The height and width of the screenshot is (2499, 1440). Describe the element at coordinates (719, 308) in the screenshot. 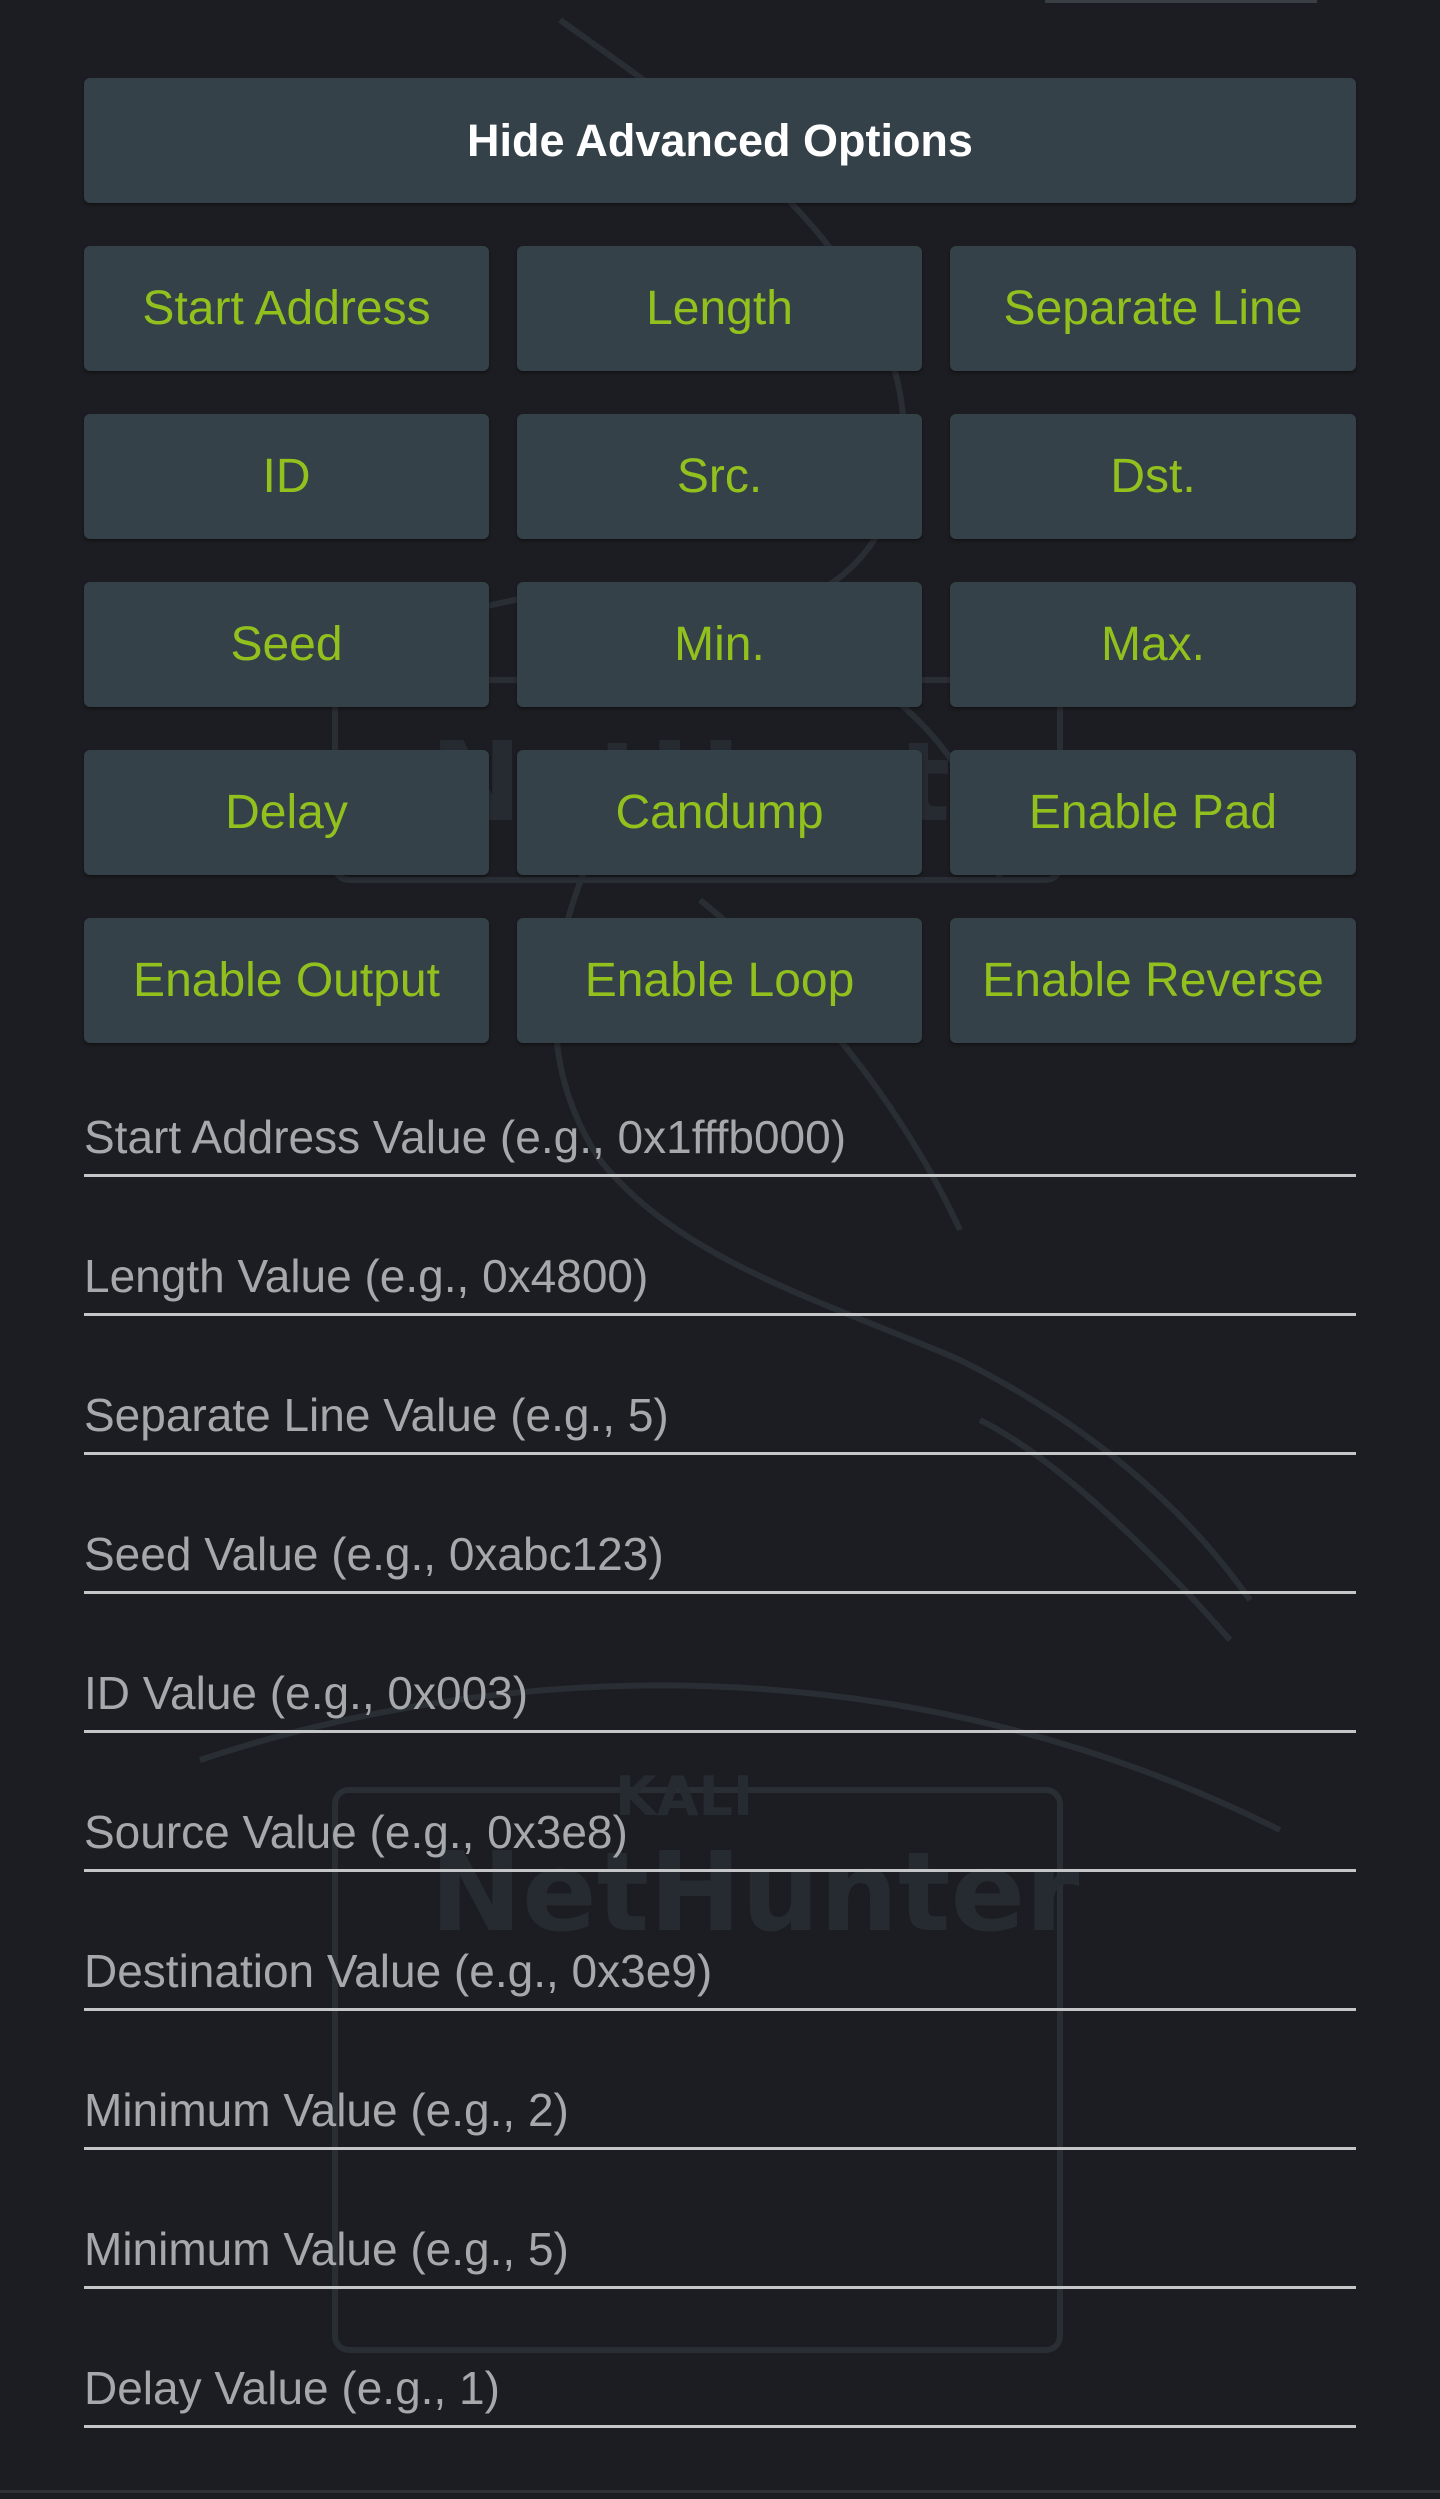

I see `length-button: Length` at that location.